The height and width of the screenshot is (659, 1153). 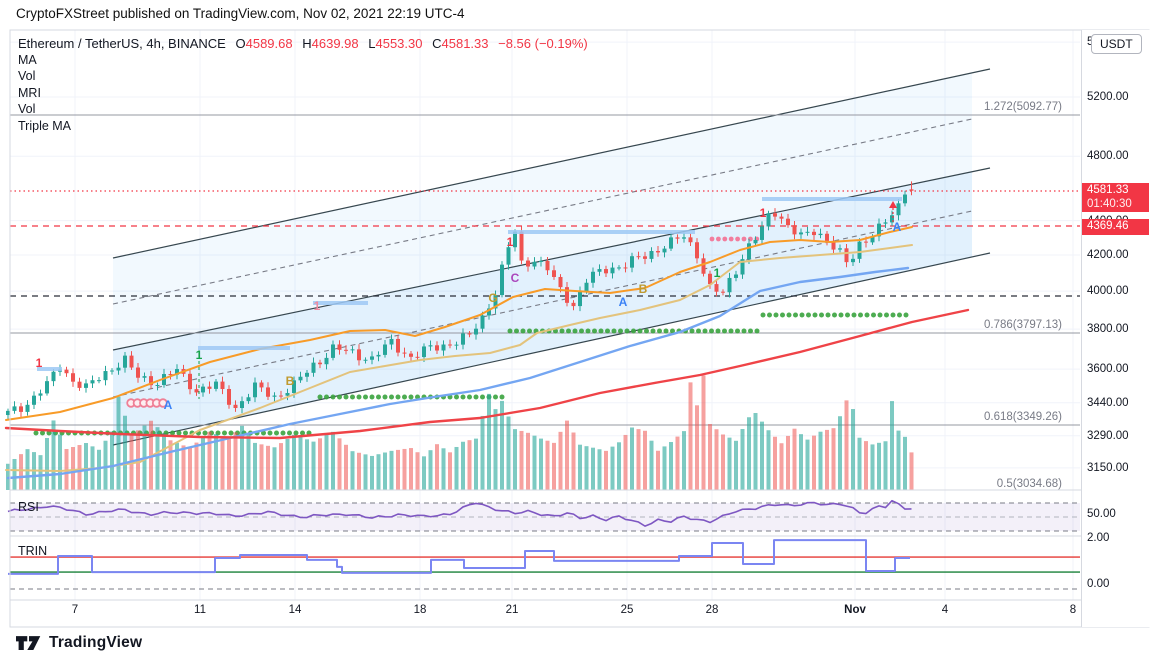 I want to click on ohlc-high-key: H, so click(x=307, y=43).